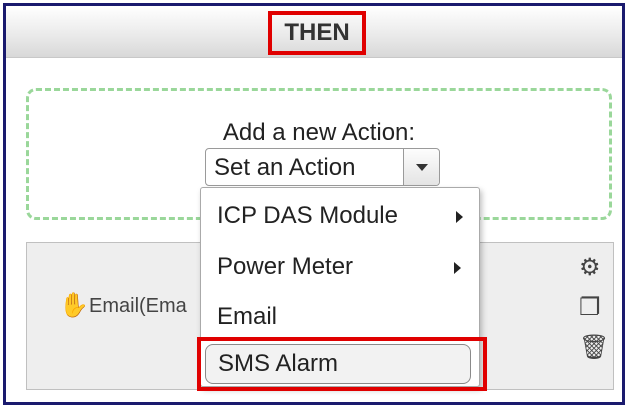 Image resolution: width=630 pixels, height=408 pixels. I want to click on then-title: THEN, so click(317, 33).